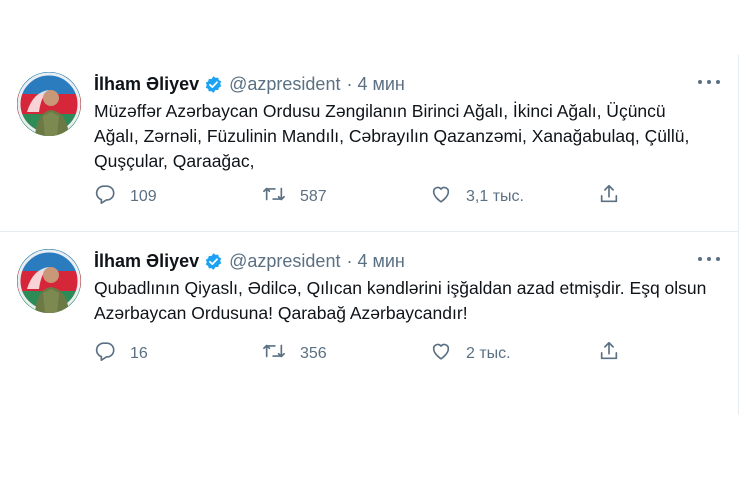 This screenshot has width=750, height=500. Describe the element at coordinates (337, 353) in the screenshot. I see `retweet-button: 356` at that location.